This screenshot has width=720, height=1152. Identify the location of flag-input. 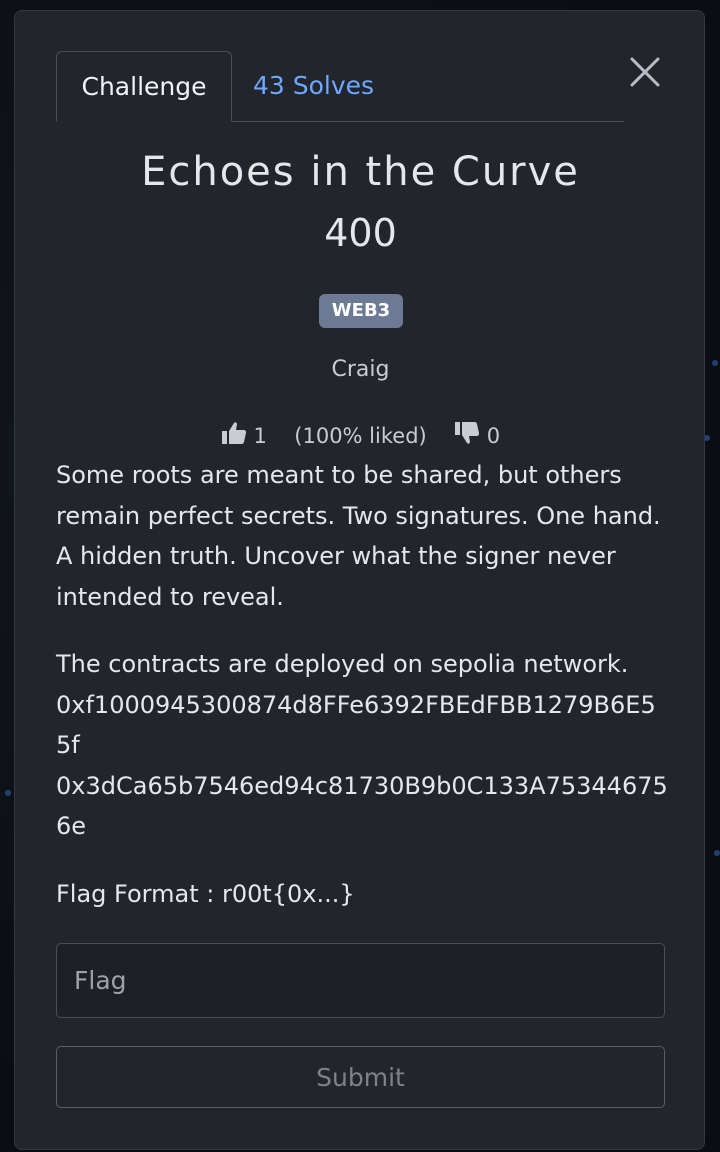
(360, 980).